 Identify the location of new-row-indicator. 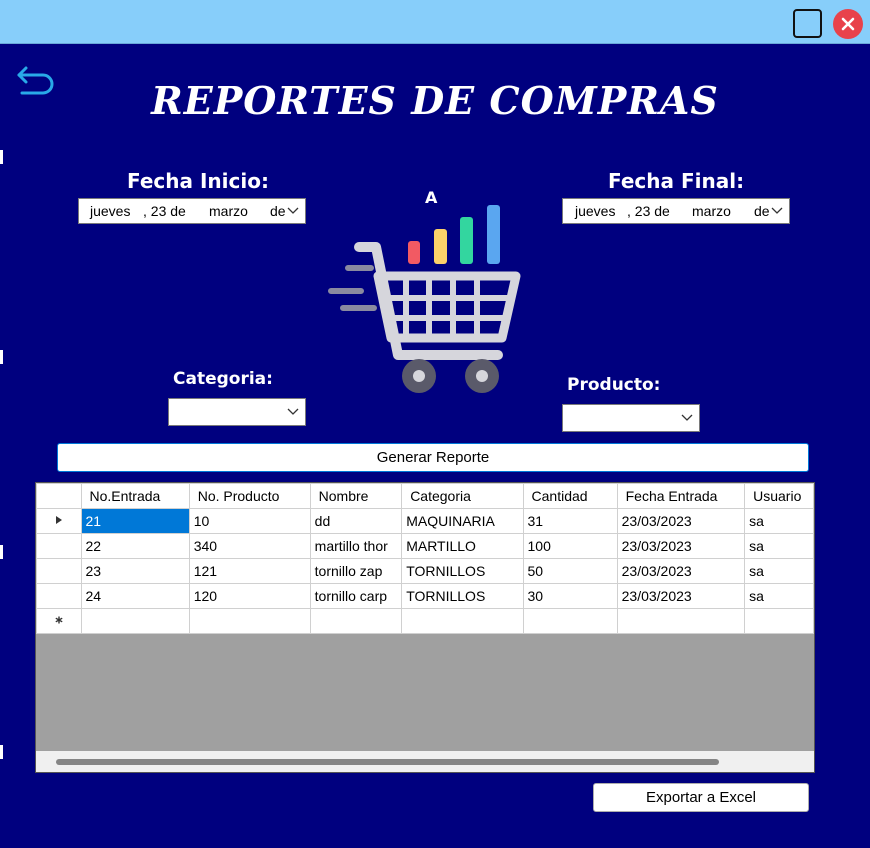
(59, 621).